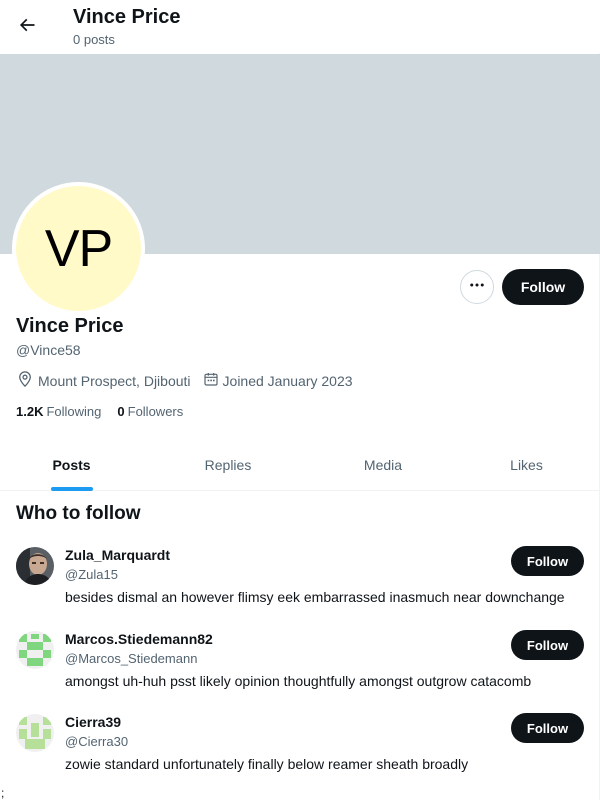 This screenshot has height=800, width=600. Describe the element at coordinates (70, 326) in the screenshot. I see `profile-name: Vince Price` at that location.